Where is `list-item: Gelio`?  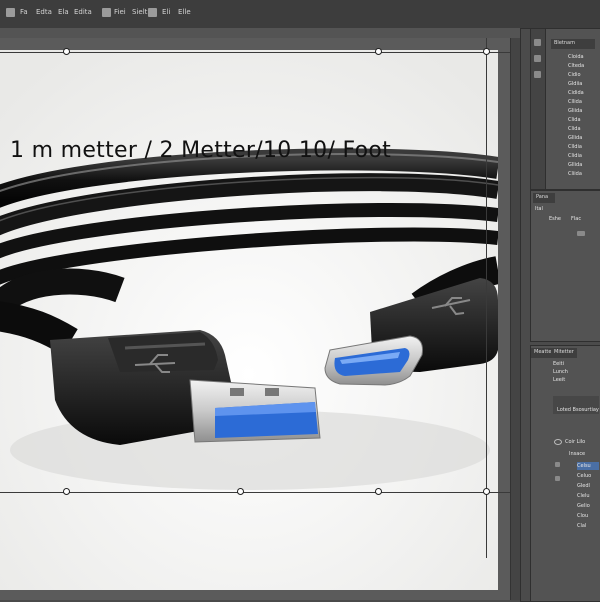
list-item: Gelio is located at coordinates (583, 506).